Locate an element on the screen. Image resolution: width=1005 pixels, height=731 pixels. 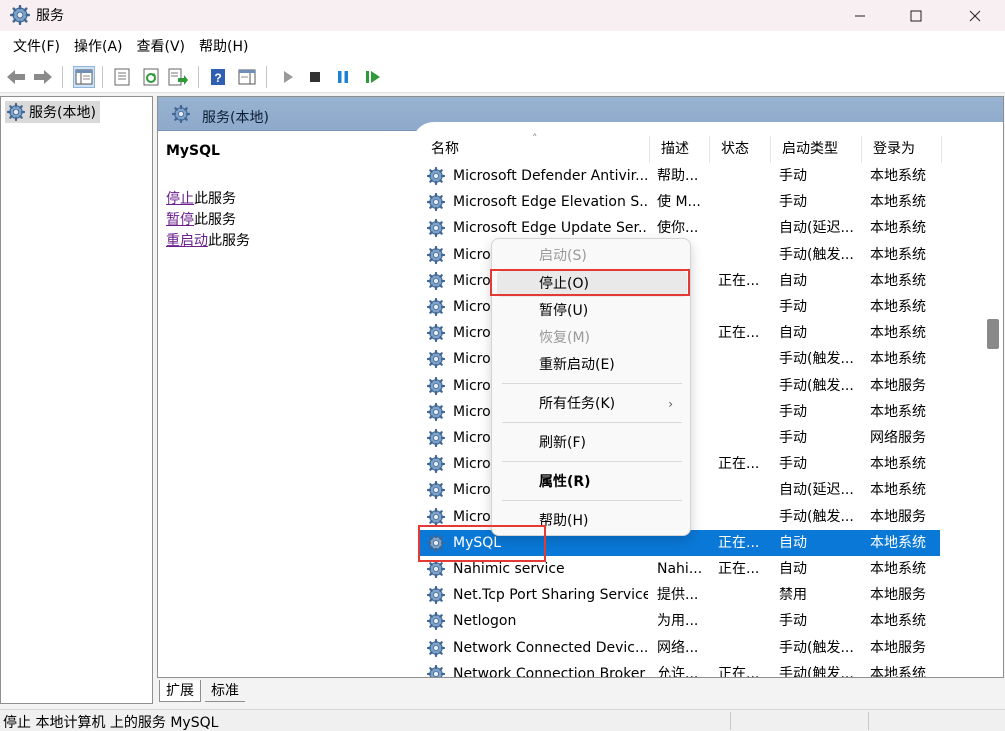
action-stop: 停止此服务 is located at coordinates (286, 199).